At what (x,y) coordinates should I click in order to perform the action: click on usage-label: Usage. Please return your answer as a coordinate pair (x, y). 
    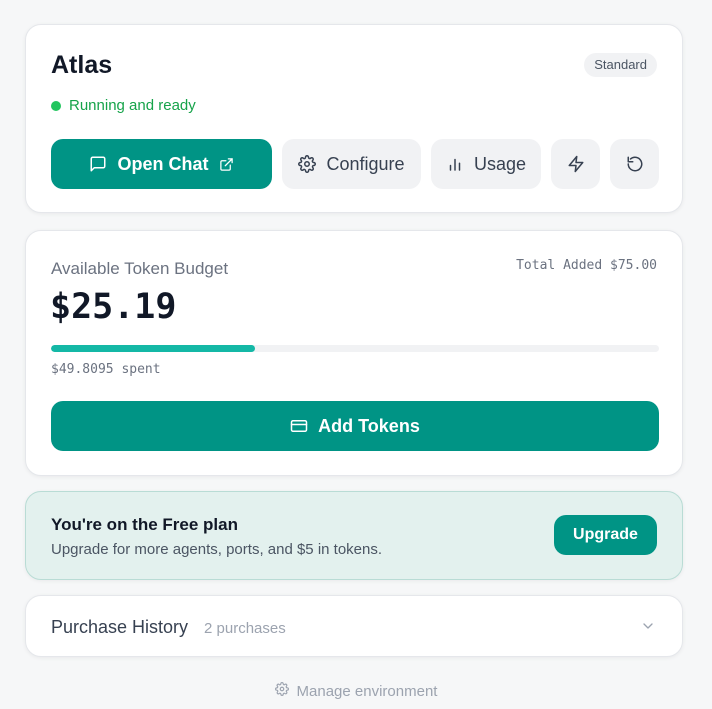
    Looking at the image, I should click on (500, 163).